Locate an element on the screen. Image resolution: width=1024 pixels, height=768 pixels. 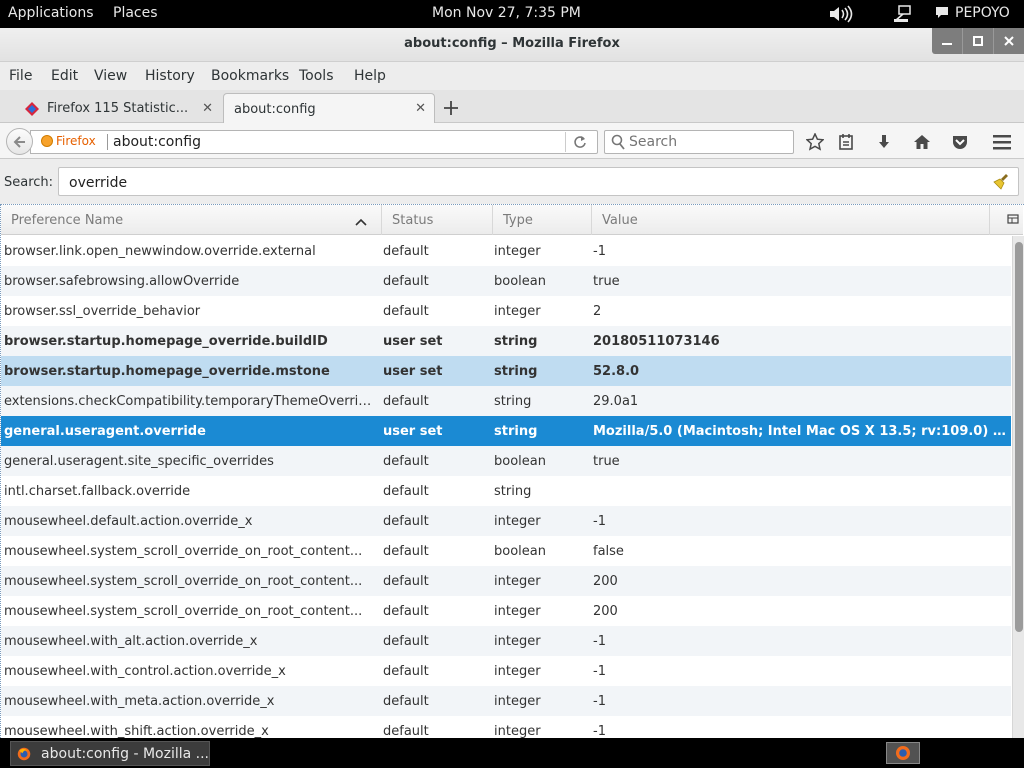
close-window-button is located at coordinates (1008, 41).